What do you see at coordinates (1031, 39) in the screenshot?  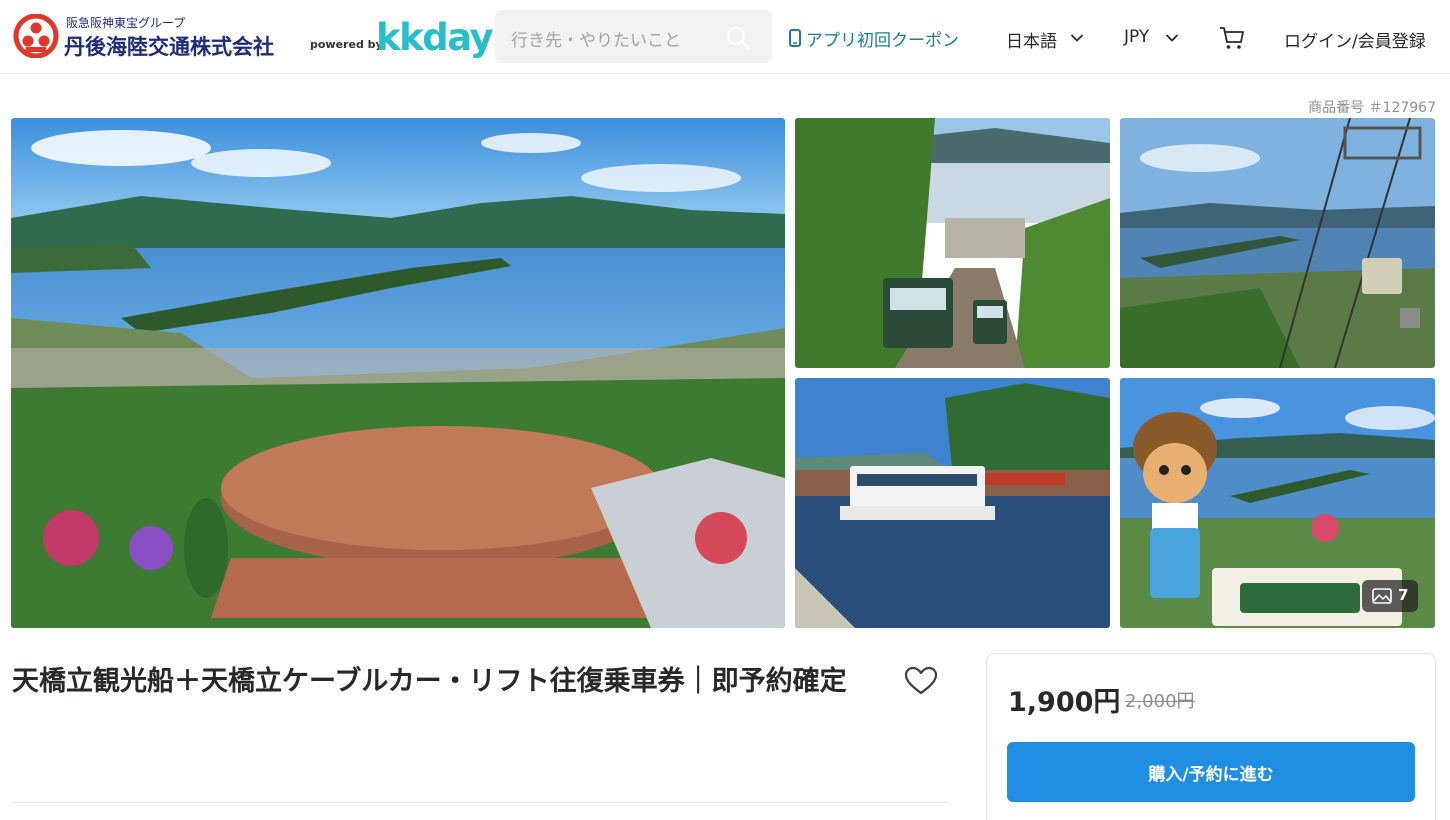 I see `language-selector: 日本語` at bounding box center [1031, 39].